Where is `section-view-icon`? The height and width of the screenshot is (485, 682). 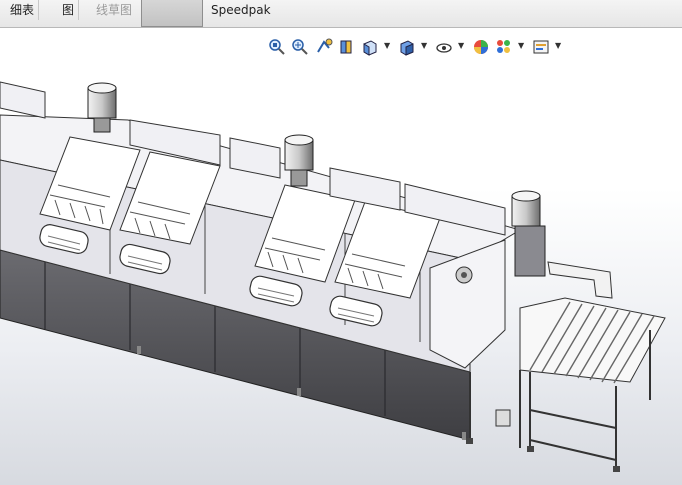 section-view-icon is located at coordinates (347, 47).